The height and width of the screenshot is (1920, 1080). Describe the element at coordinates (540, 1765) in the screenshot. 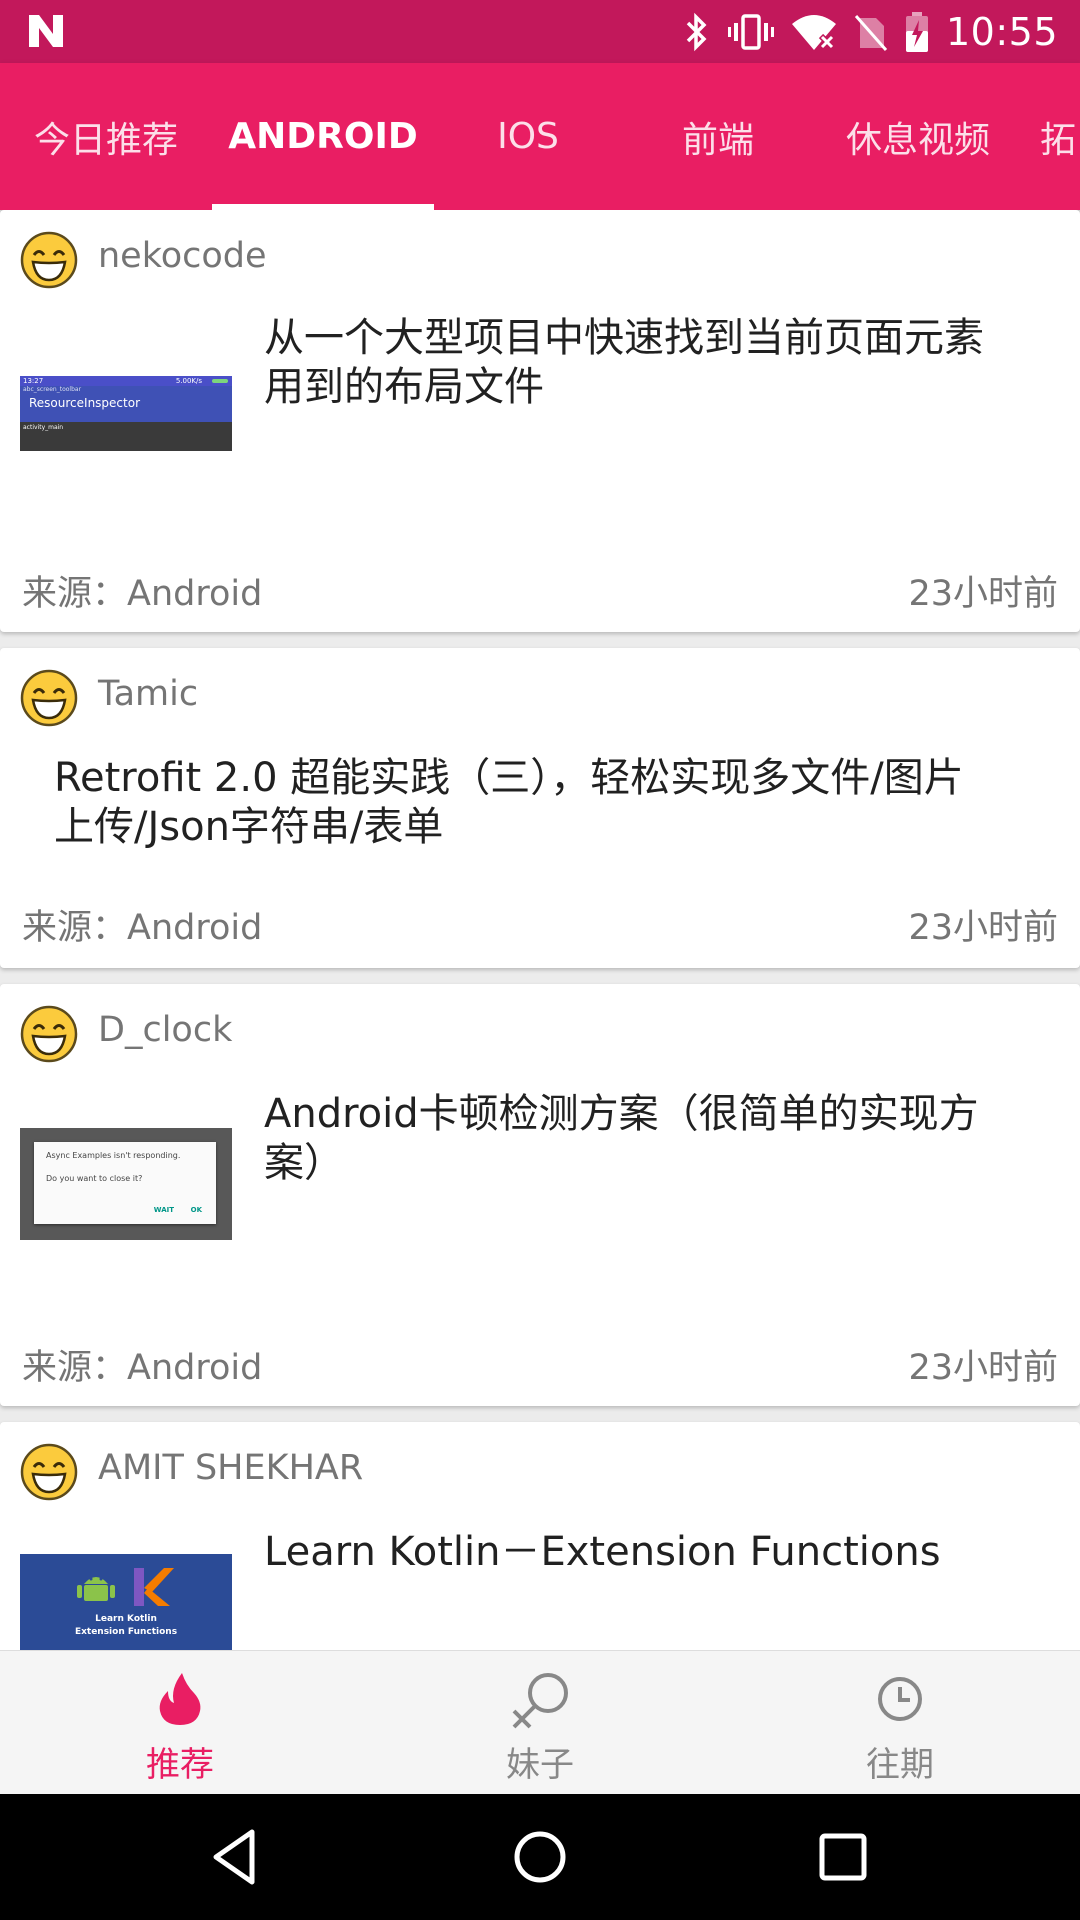

I see `nav-label: 妹子` at that location.